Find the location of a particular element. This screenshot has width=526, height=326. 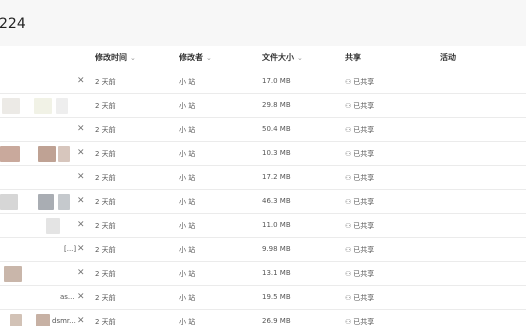

file-size: 10.3 MB is located at coordinates (276, 153).